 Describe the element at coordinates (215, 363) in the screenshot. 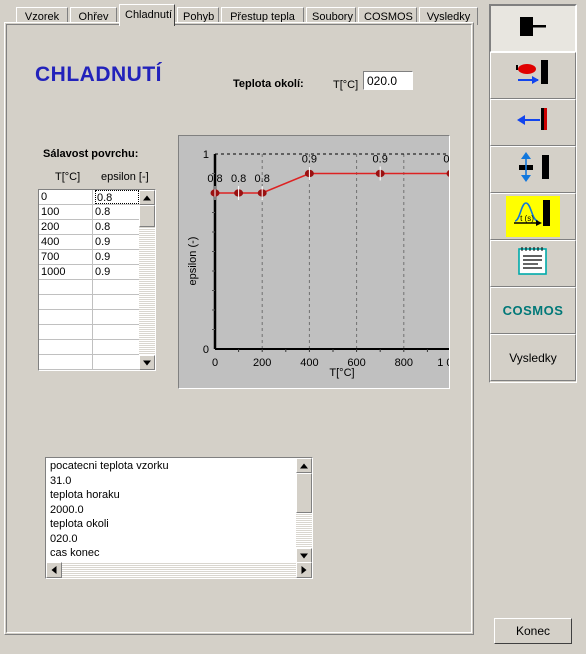

I see `chart-x-tick: 0` at that location.